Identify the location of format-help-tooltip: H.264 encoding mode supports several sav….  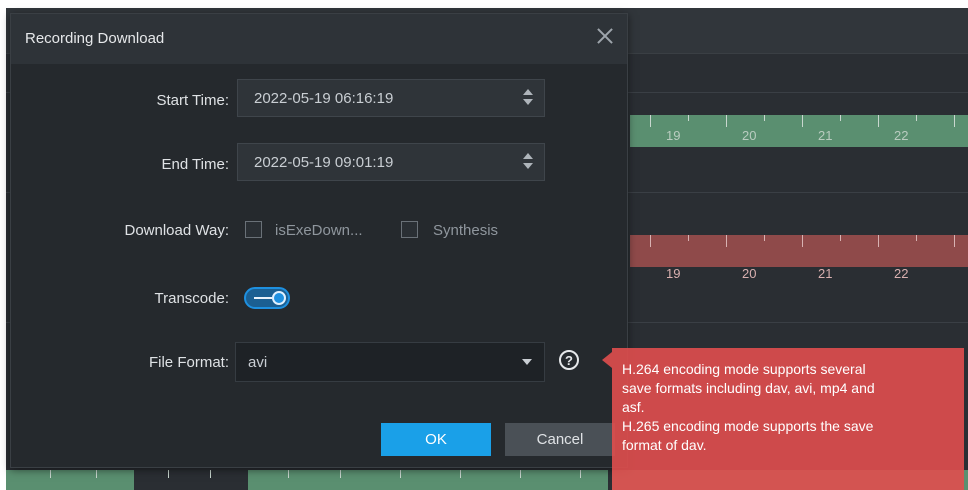
(788, 419).